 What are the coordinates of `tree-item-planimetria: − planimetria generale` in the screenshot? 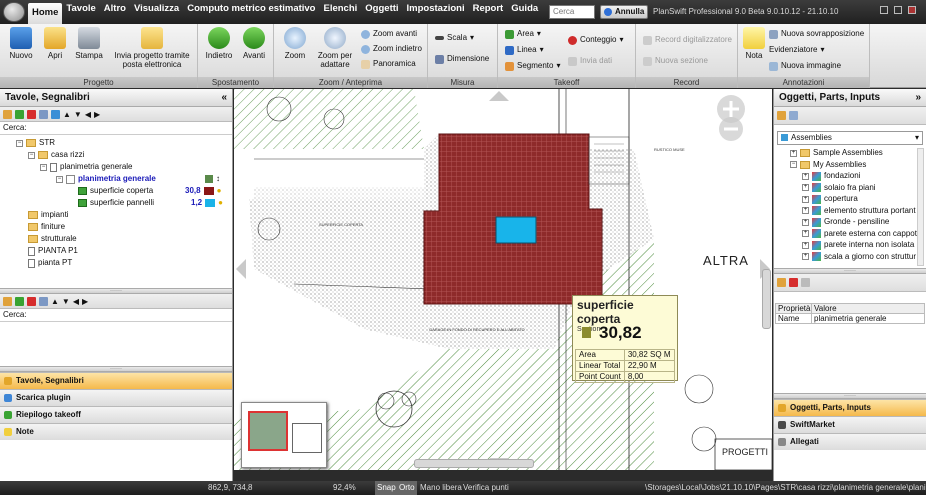 It's located at (86, 167).